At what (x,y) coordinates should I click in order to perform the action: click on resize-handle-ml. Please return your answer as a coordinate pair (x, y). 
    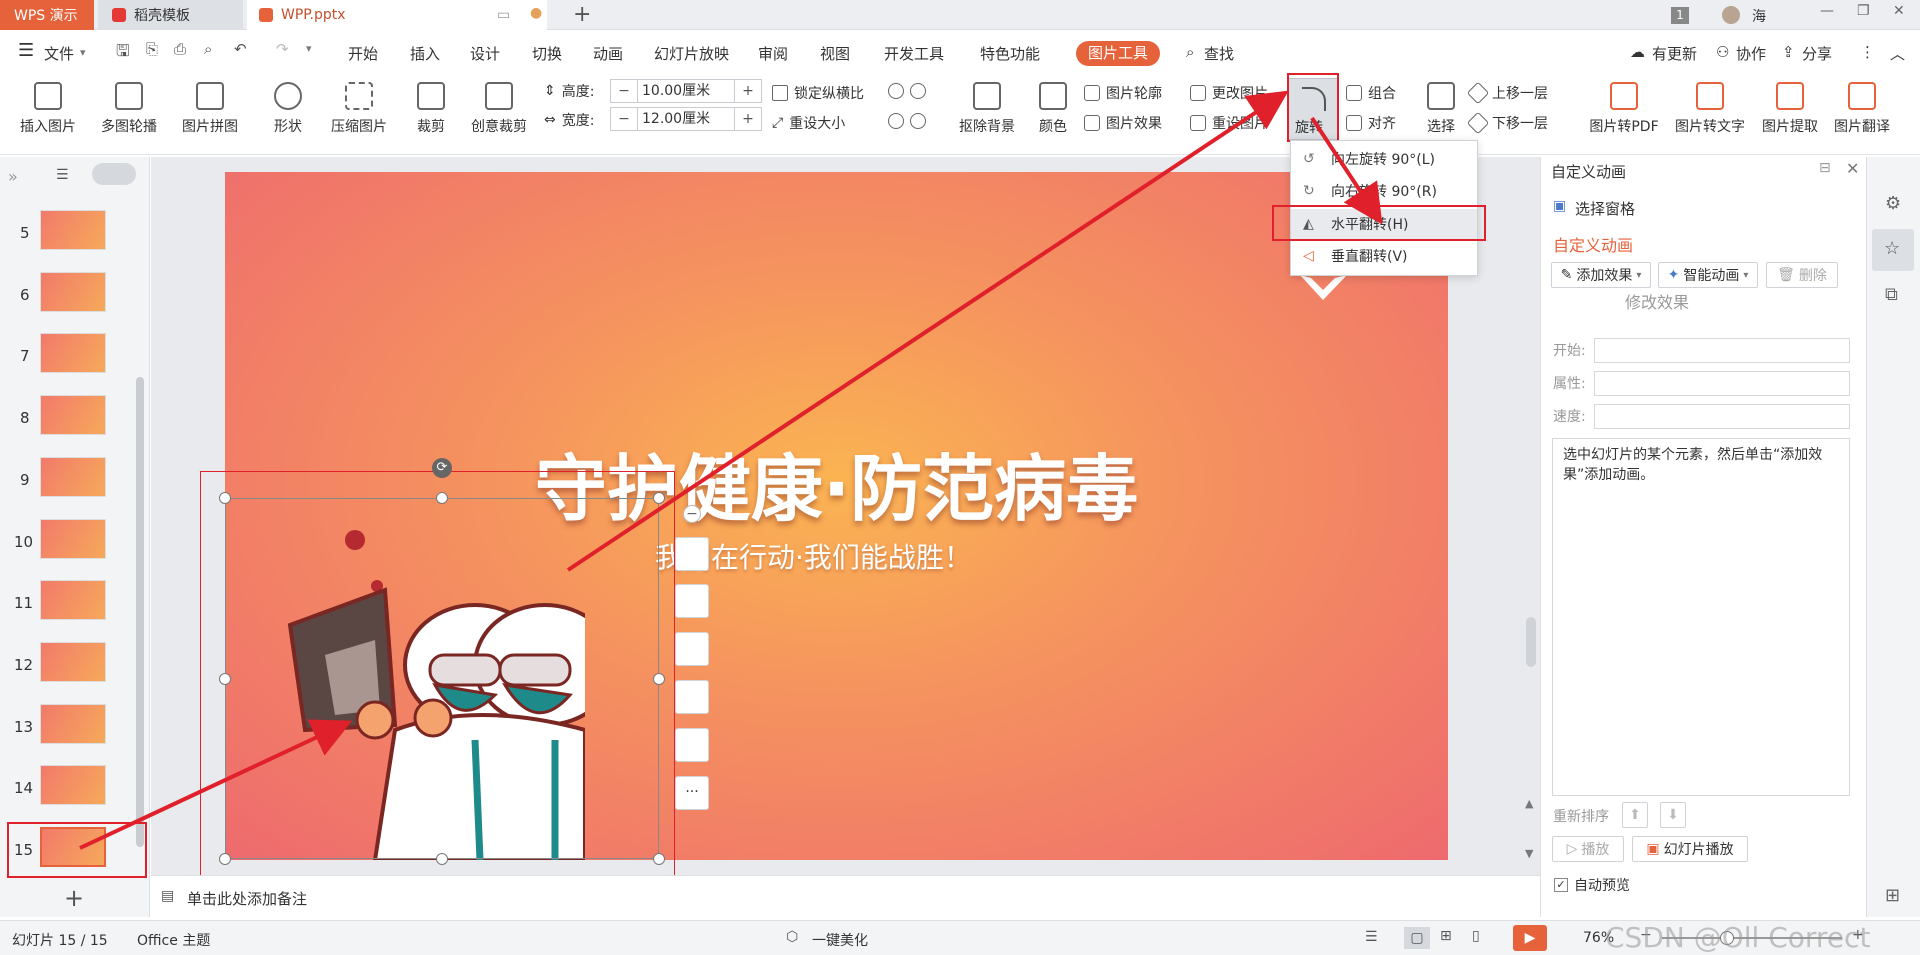
    Looking at the image, I should click on (225, 679).